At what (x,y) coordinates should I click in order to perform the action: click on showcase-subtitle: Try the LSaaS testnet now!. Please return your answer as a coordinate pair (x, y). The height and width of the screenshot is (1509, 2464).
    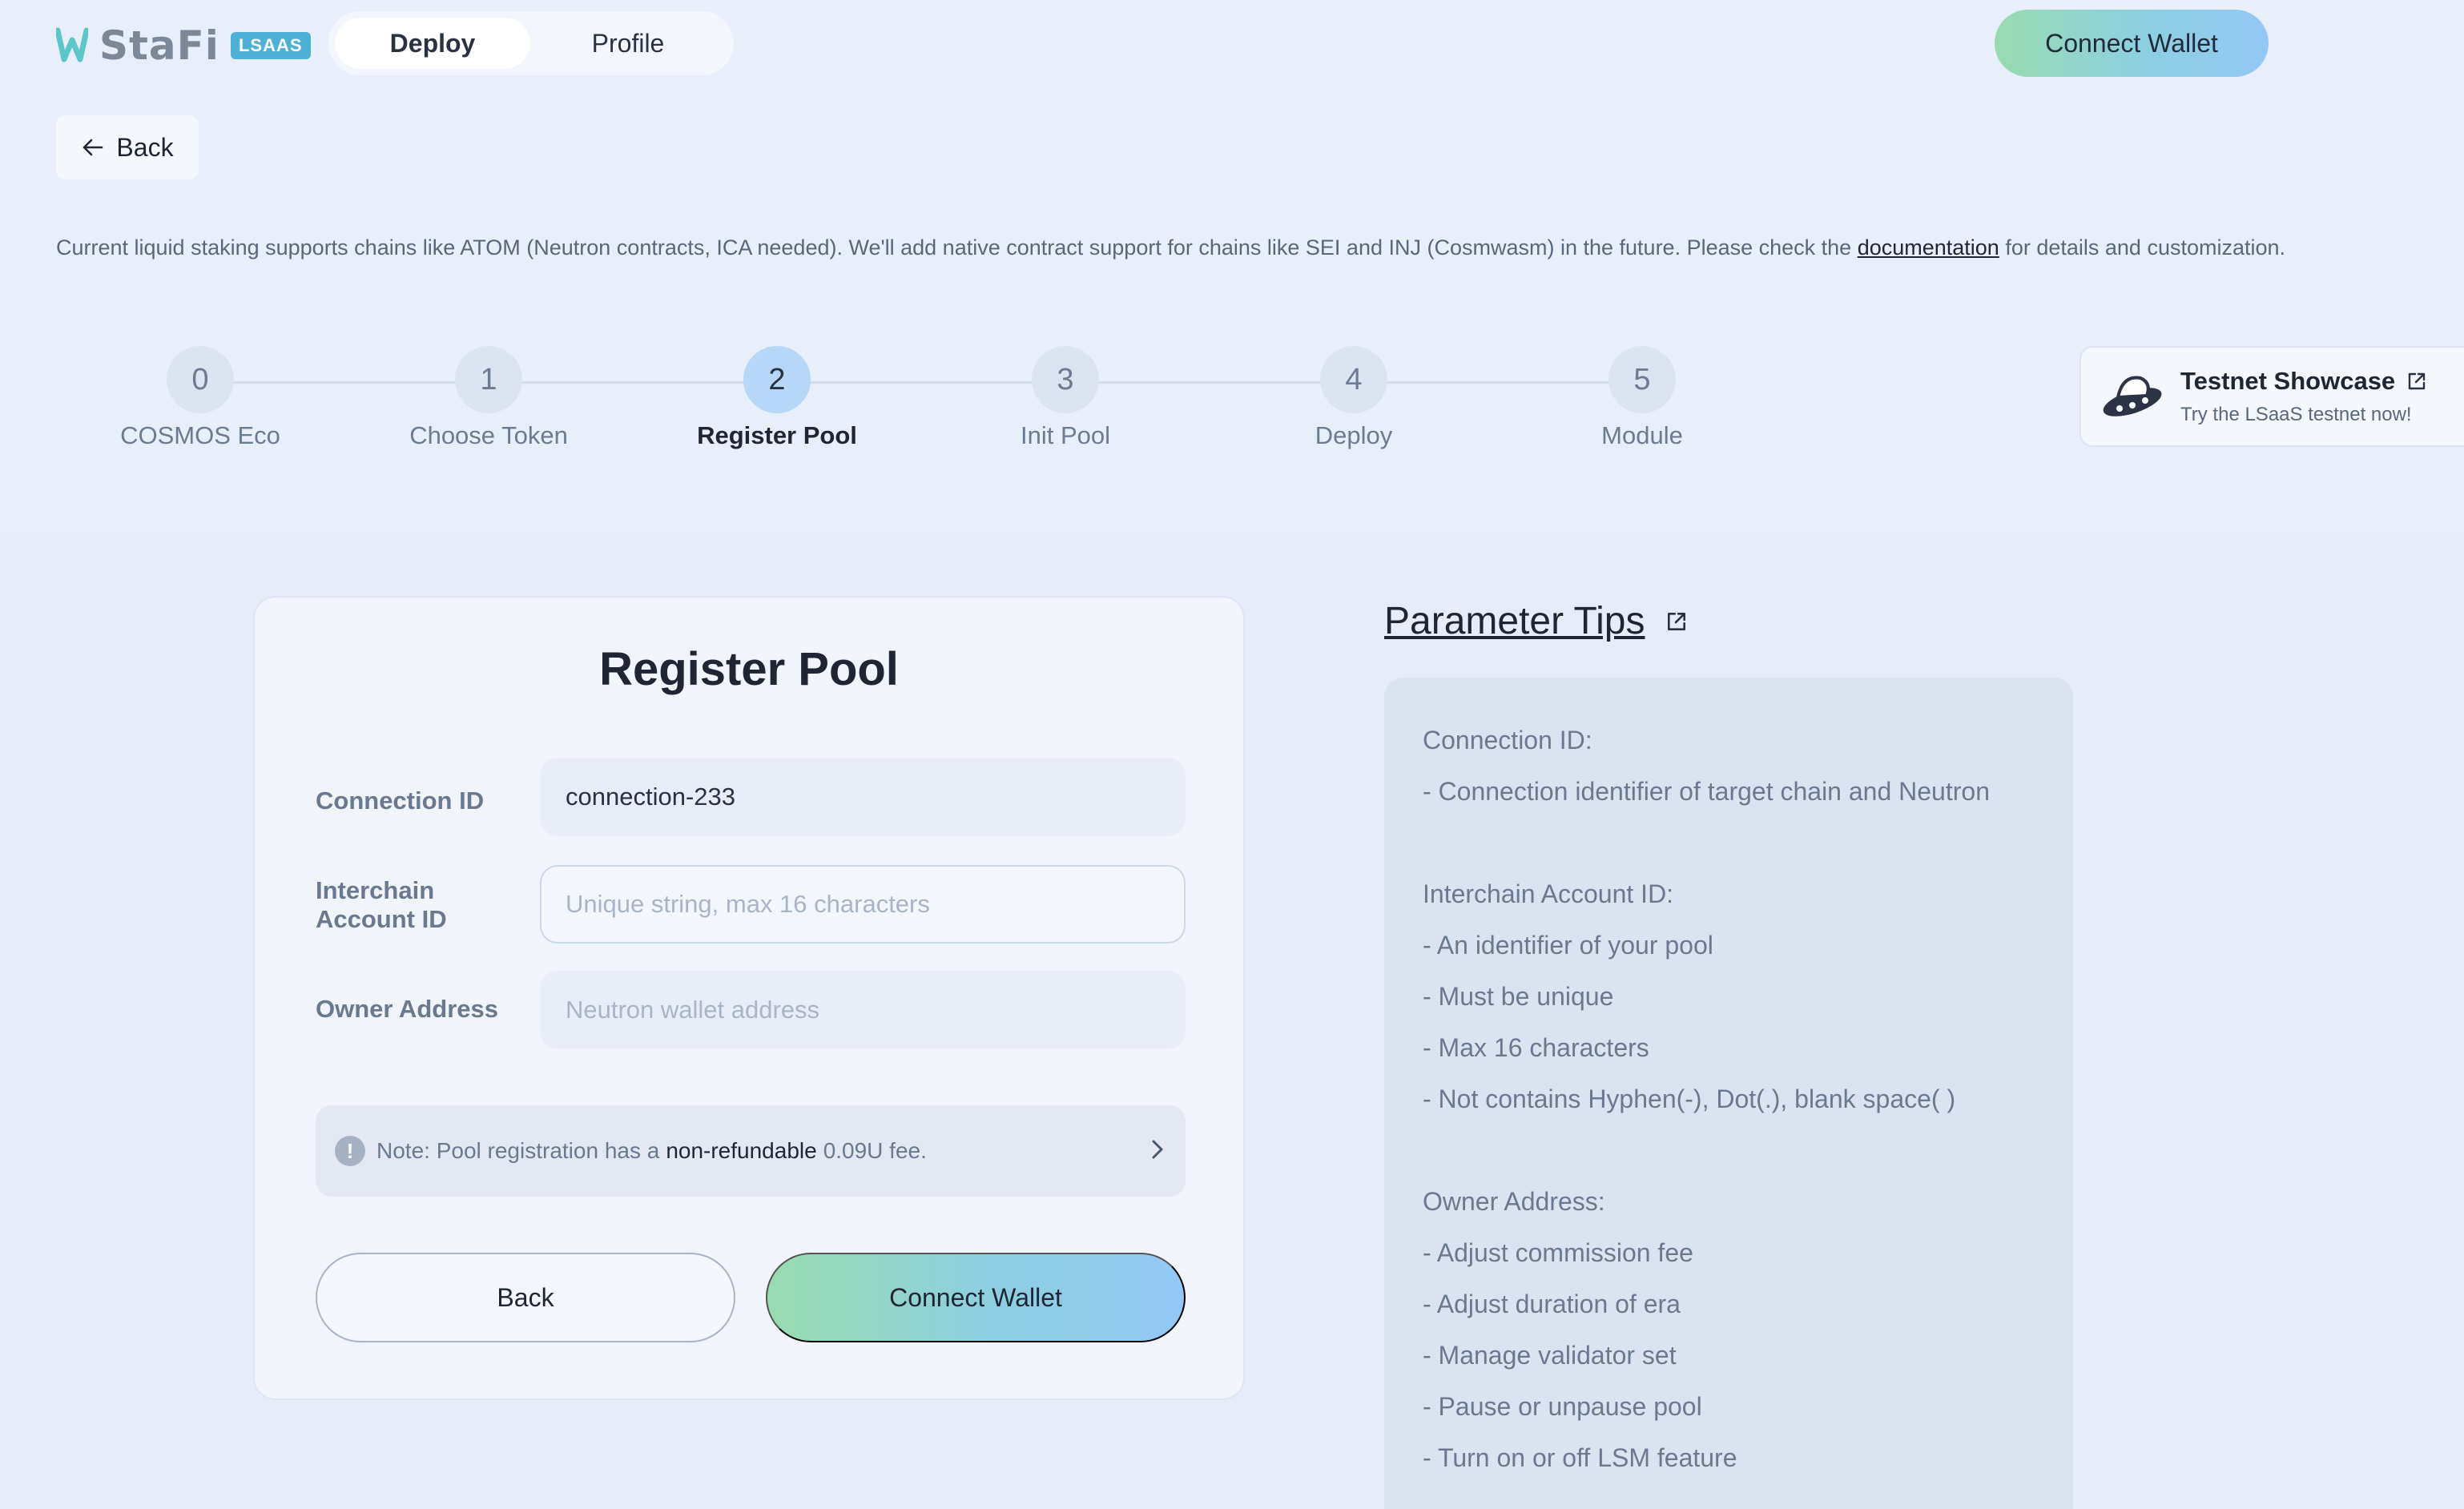
    Looking at the image, I should click on (2296, 414).